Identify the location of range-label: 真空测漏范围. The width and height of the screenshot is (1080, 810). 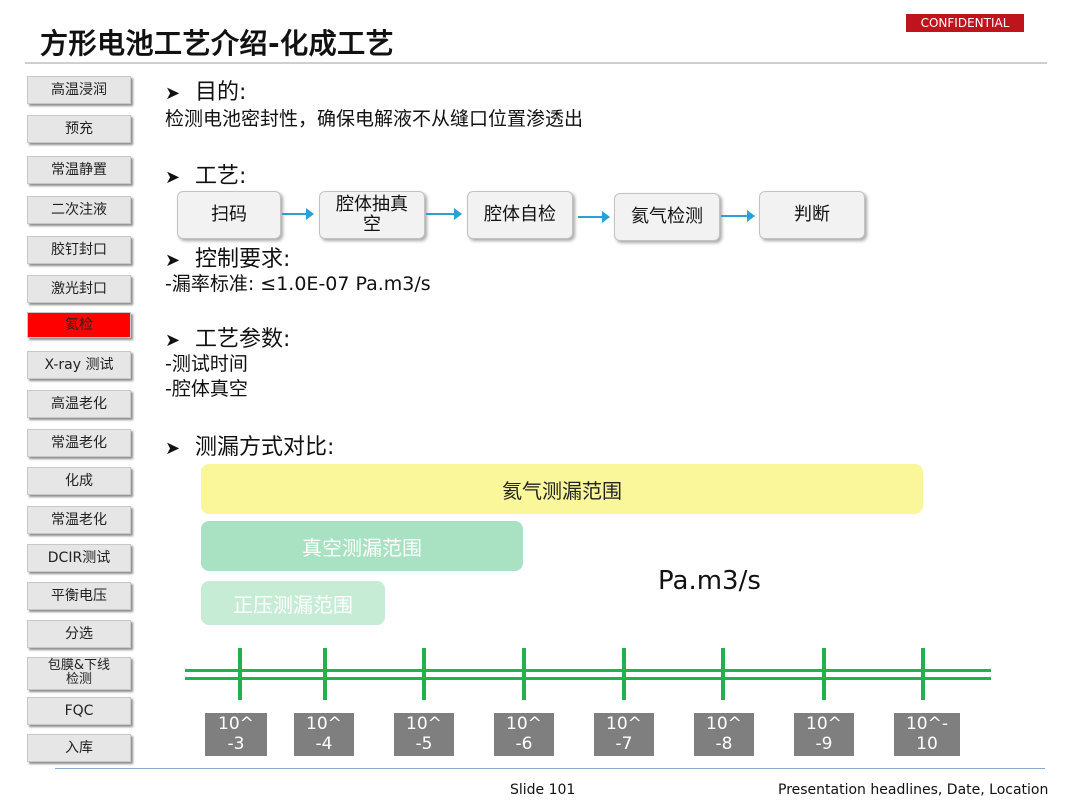
(362, 547).